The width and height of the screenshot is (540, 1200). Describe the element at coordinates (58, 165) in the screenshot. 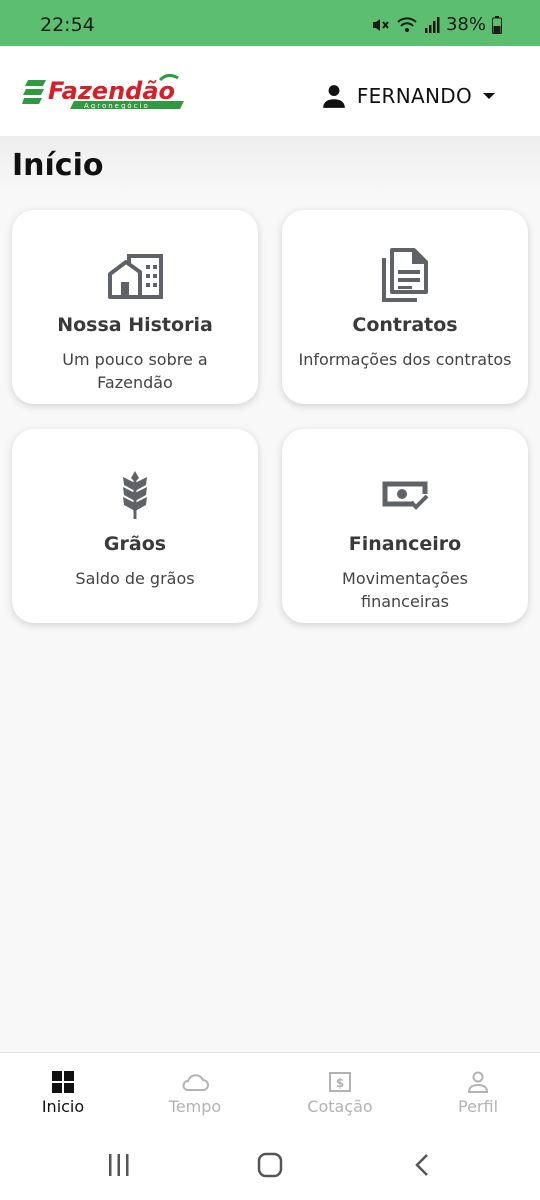

I see `page-title: Início` at that location.